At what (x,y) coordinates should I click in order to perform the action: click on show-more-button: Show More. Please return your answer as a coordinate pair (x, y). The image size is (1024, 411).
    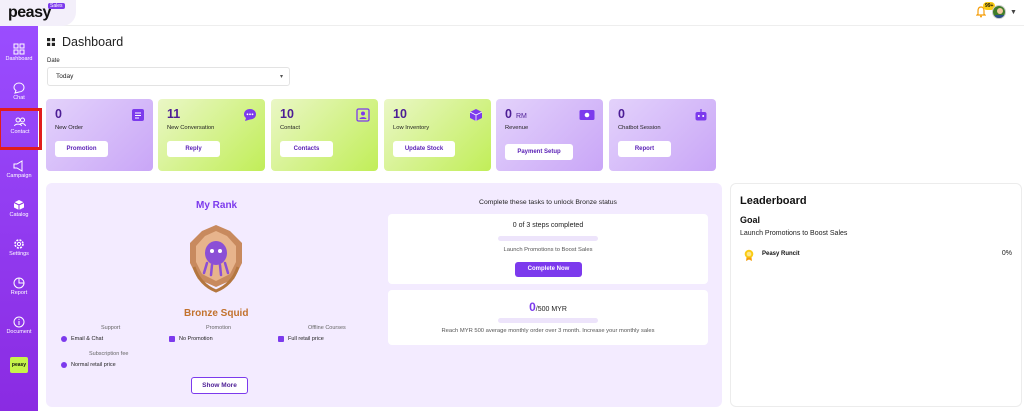
    Looking at the image, I should click on (219, 385).